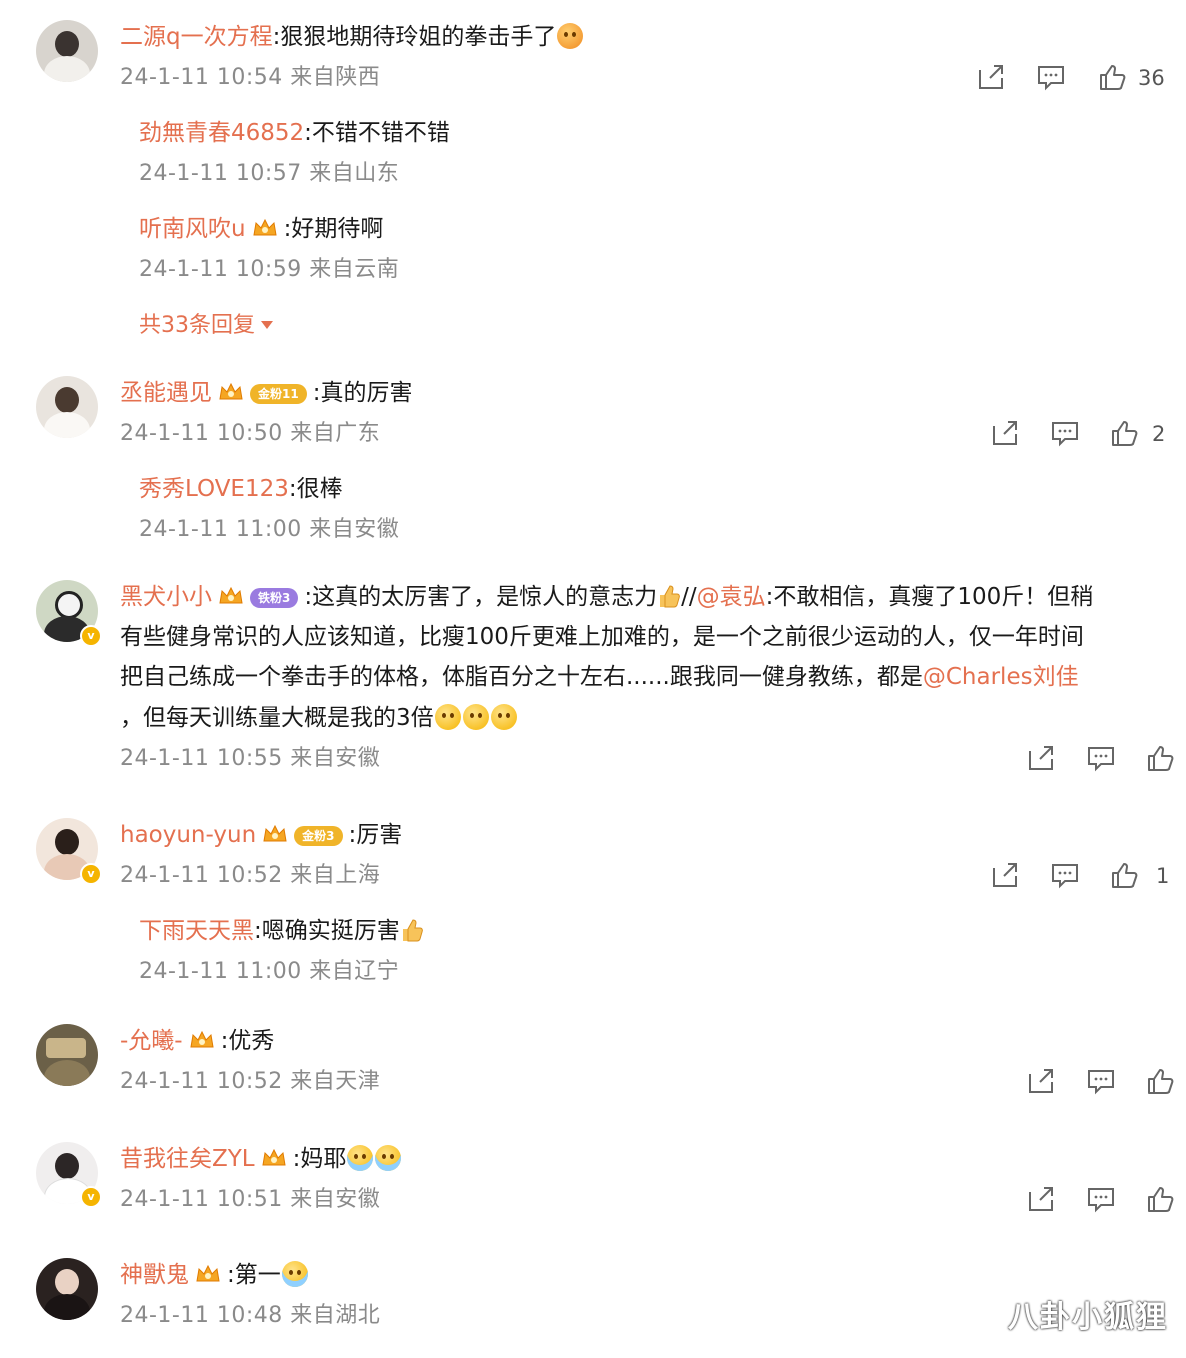 This screenshot has width=1186, height=1358. Describe the element at coordinates (414, 37) in the screenshot. I see `comment-text: :狠狠地期待玲姐的拳击手了` at that location.